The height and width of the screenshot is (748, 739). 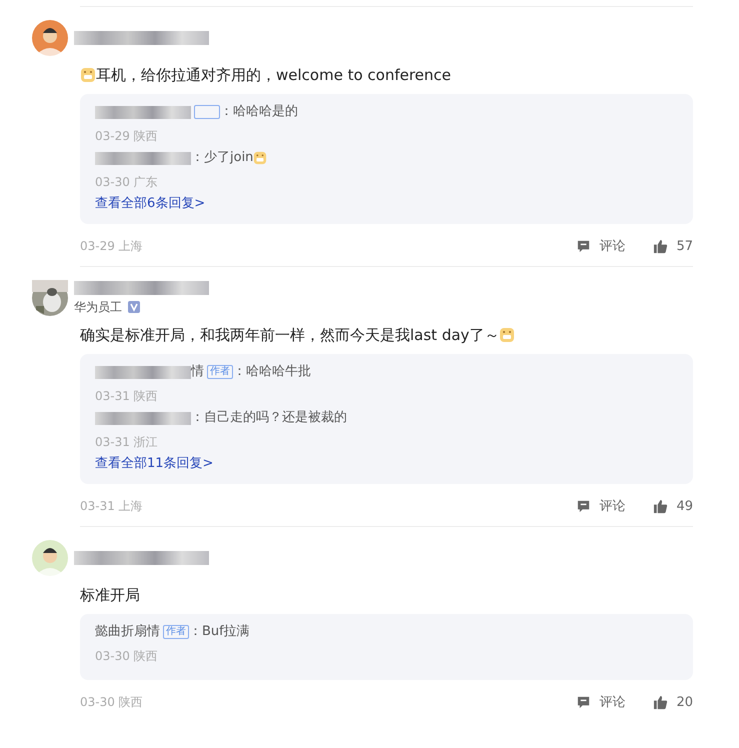 I want to click on reply-date-location: 03-31 陕西, so click(x=127, y=396).